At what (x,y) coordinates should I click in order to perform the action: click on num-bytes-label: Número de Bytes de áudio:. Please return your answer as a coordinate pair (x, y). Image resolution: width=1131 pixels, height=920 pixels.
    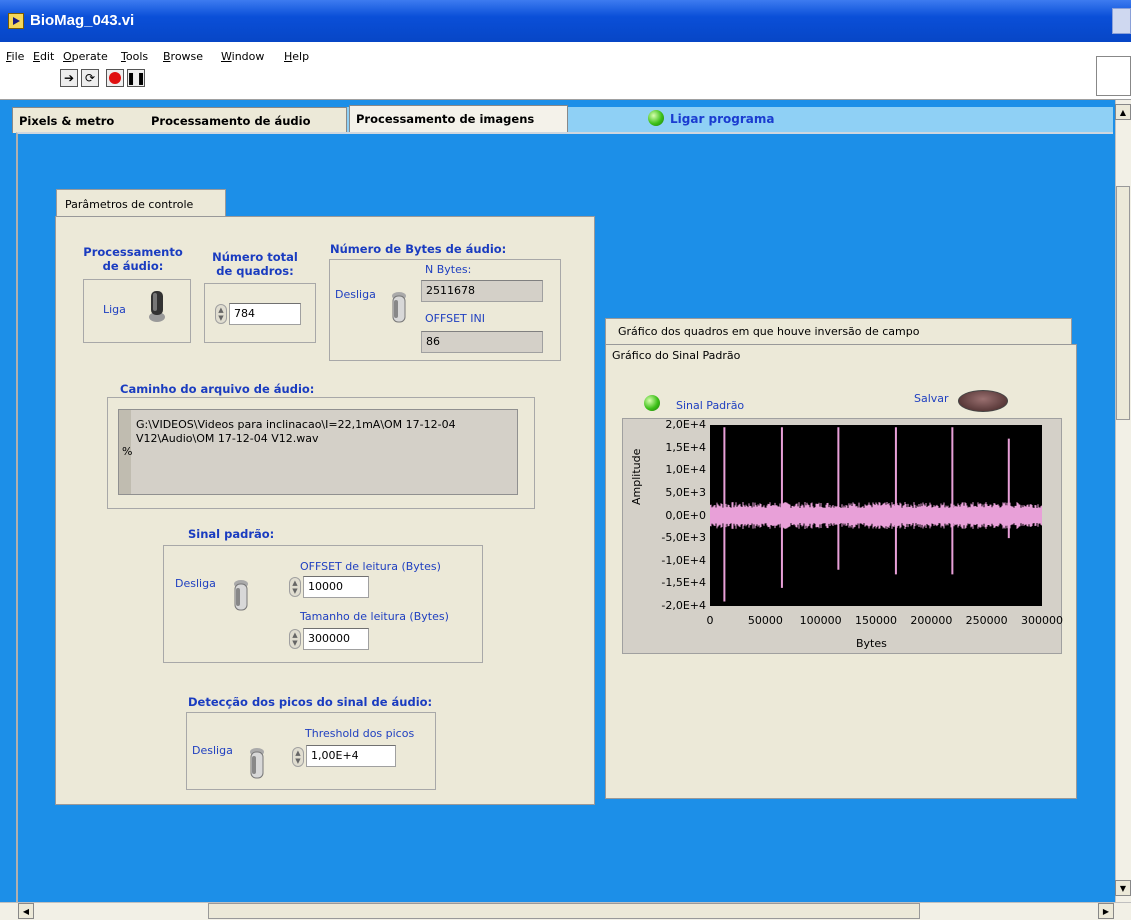
    Looking at the image, I should click on (418, 249).